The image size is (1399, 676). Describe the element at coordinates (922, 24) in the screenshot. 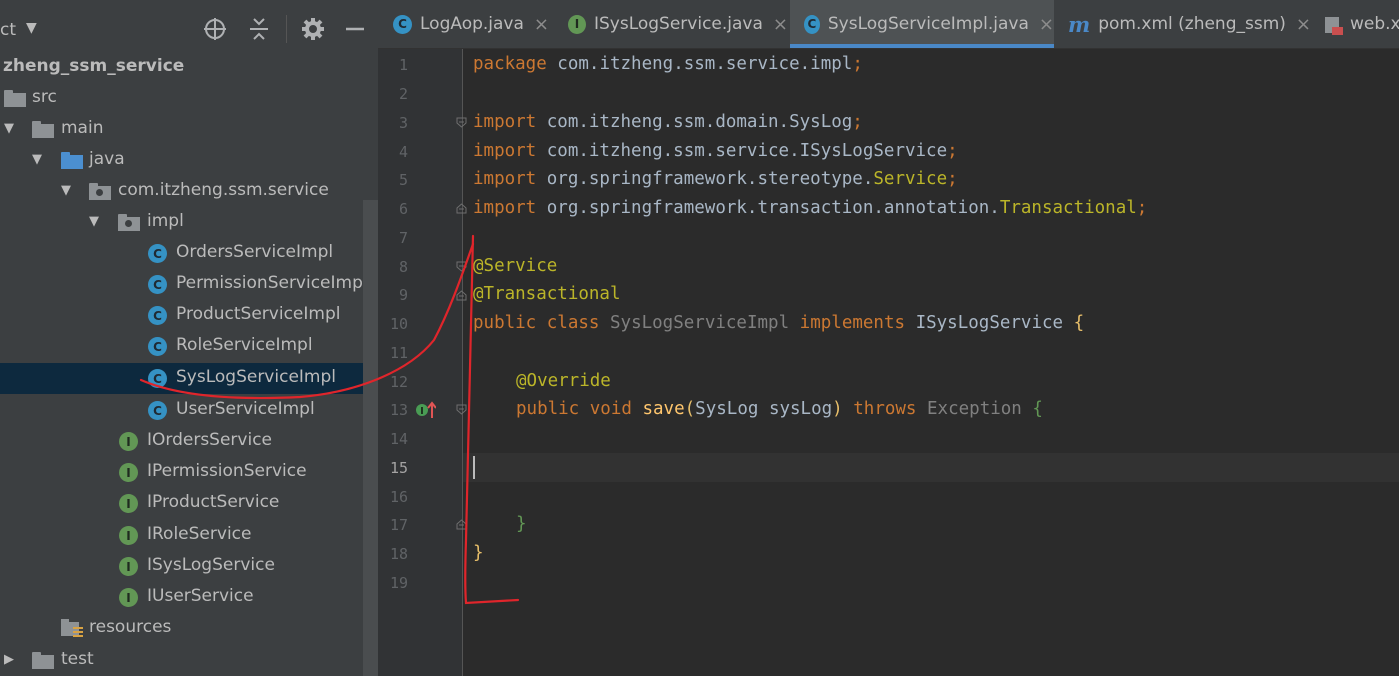

I see `tab-syslogserviceimpl: C SysLogServiceImpl.java ×` at that location.